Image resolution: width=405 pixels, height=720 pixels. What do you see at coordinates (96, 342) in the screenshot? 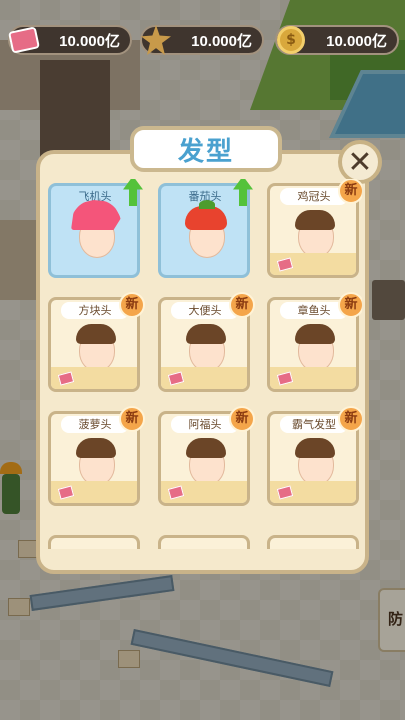
I see `hairstyle-card: 方块头新` at bounding box center [96, 342].